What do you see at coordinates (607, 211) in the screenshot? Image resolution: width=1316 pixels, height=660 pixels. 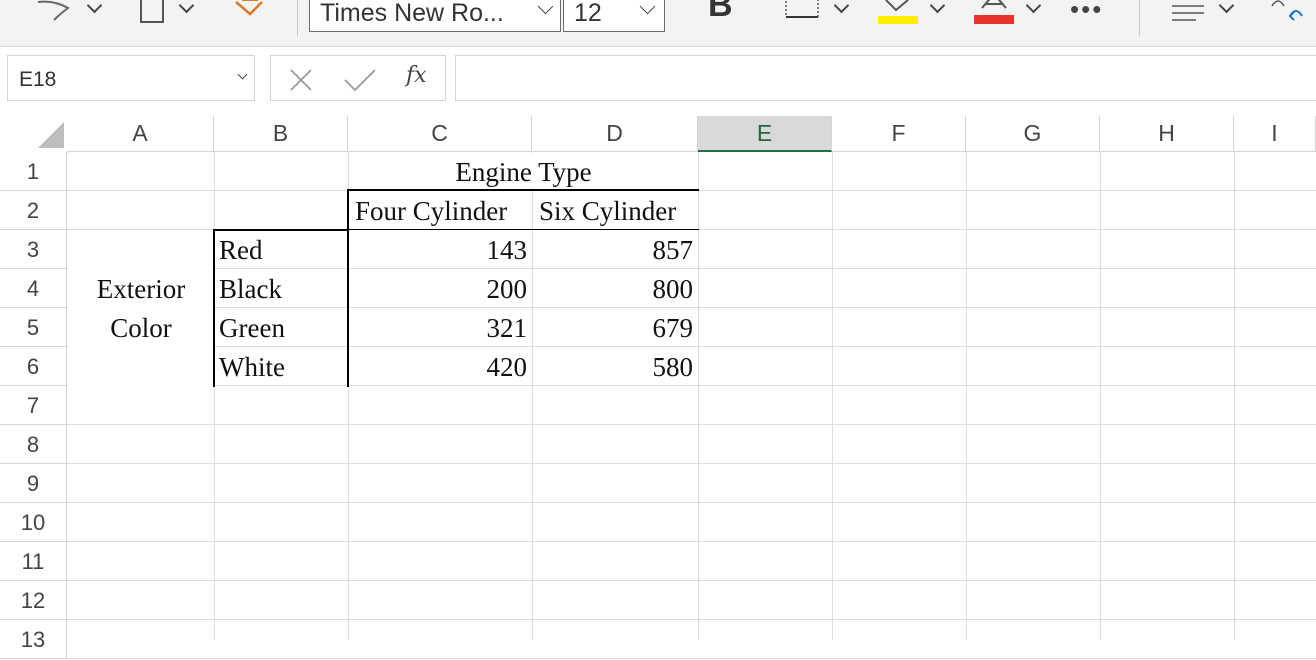 I see `col-header-six-cylinder: Six Cylinder` at bounding box center [607, 211].